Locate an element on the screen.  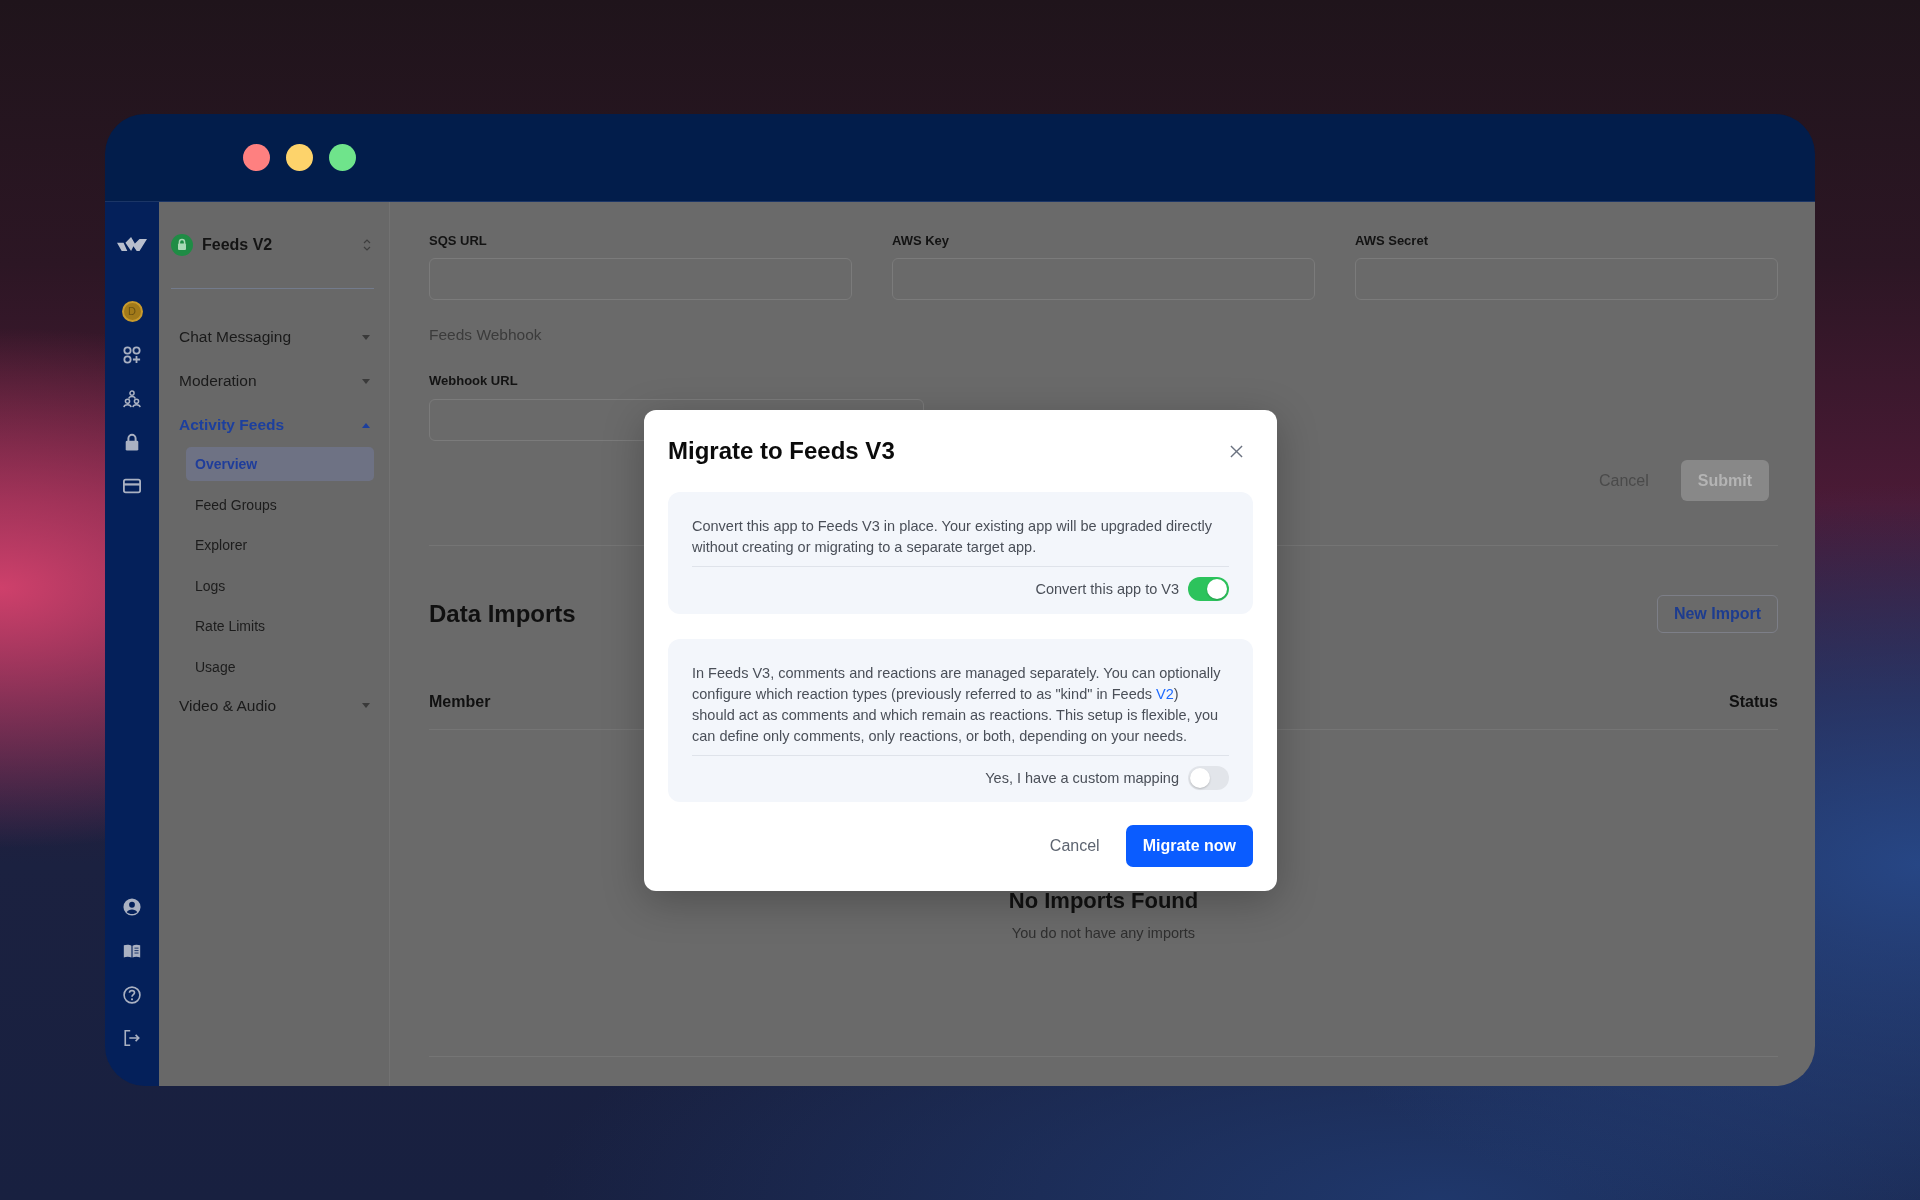
empty-state-text: You do not have any imports is located at coordinates (1103, 933).